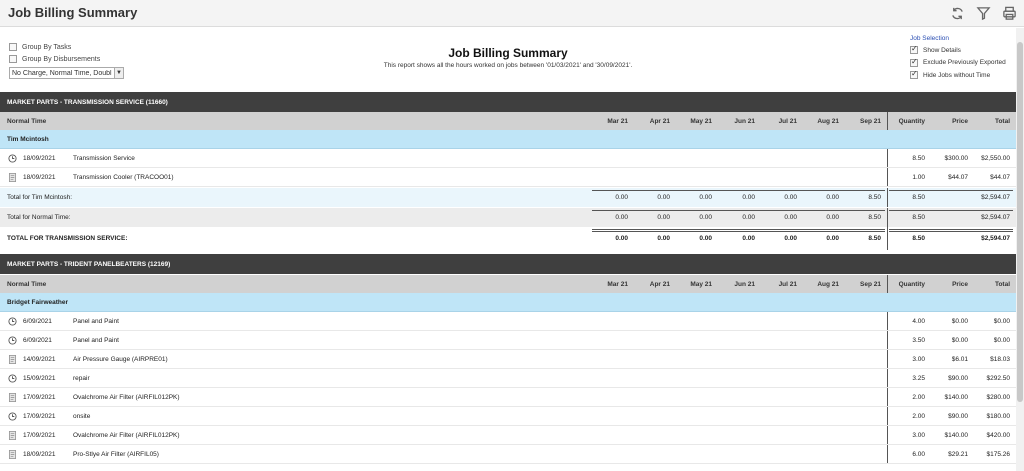 This screenshot has height=471, width=1024. What do you see at coordinates (958, 75) in the screenshot?
I see `hide-no-time-option: Hide Jobs without Time` at bounding box center [958, 75].